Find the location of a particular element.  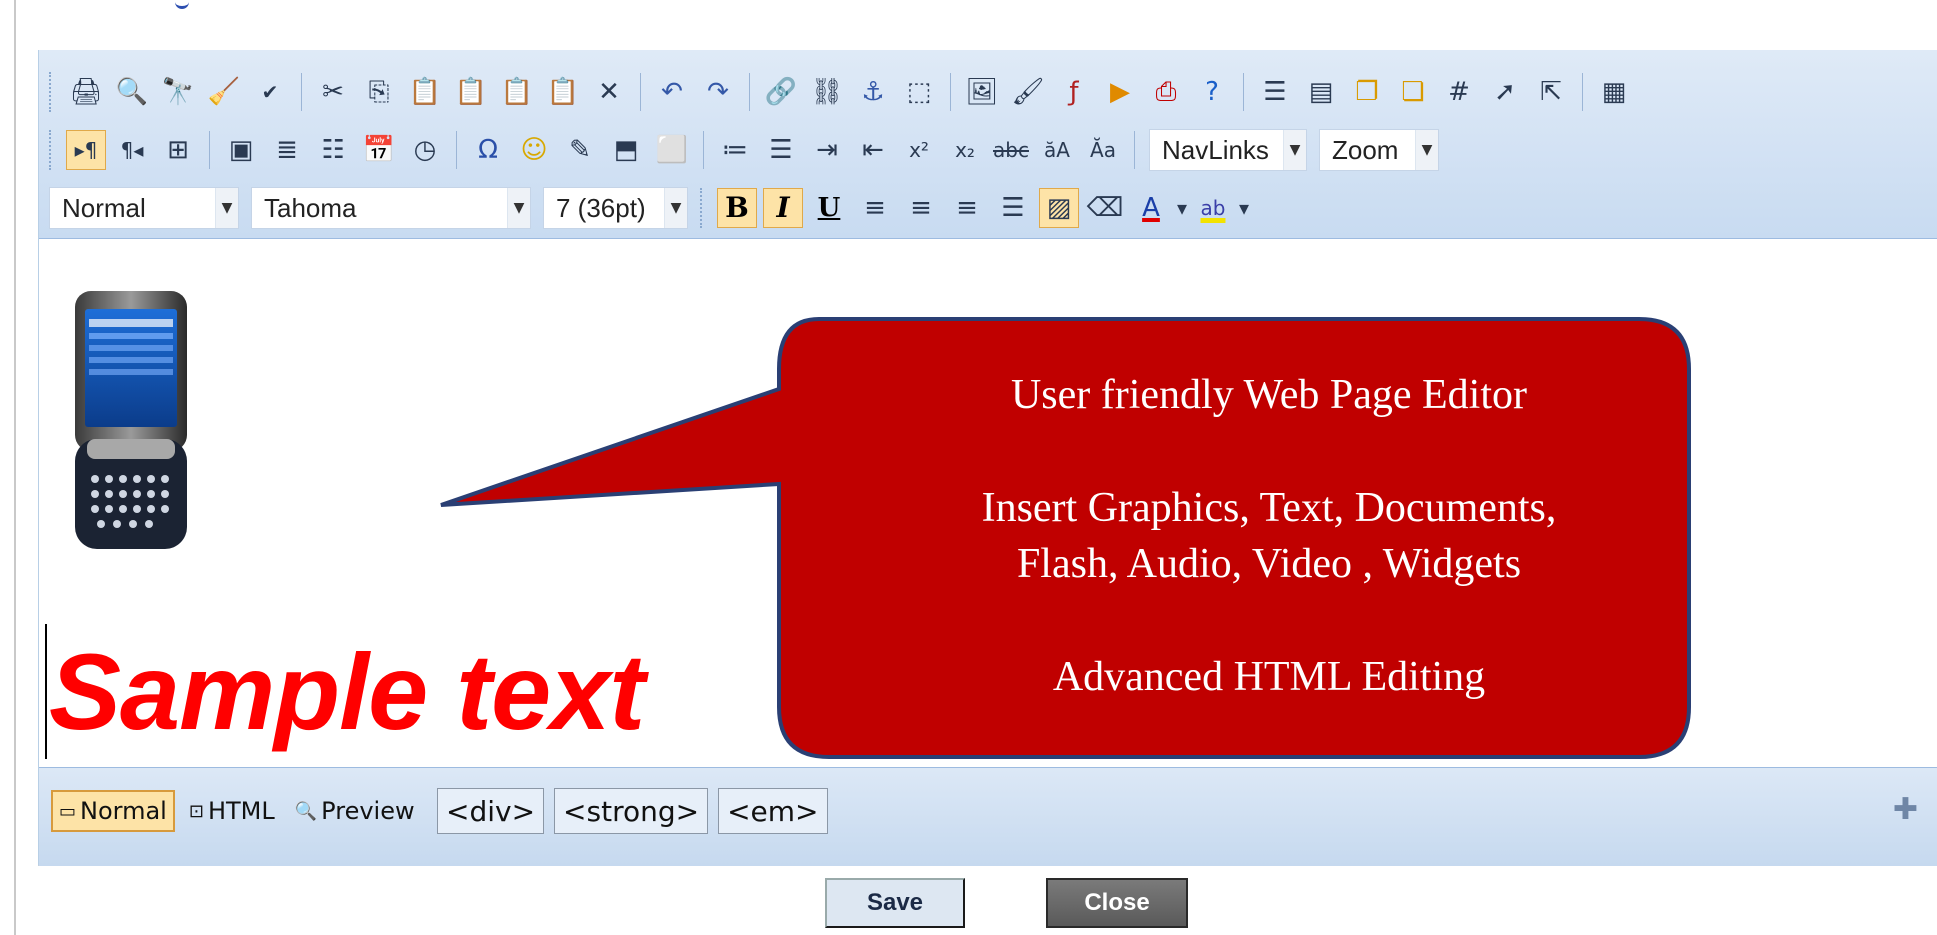

layer-copy-icon: ❏ is located at coordinates (1413, 92).